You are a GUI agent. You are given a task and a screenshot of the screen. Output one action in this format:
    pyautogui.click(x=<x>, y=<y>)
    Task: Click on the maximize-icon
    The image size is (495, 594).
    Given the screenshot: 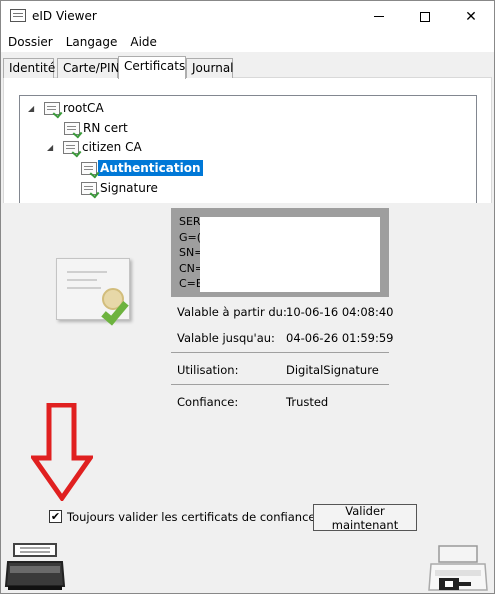 What is the action you would take?
    pyautogui.click(x=425, y=16)
    